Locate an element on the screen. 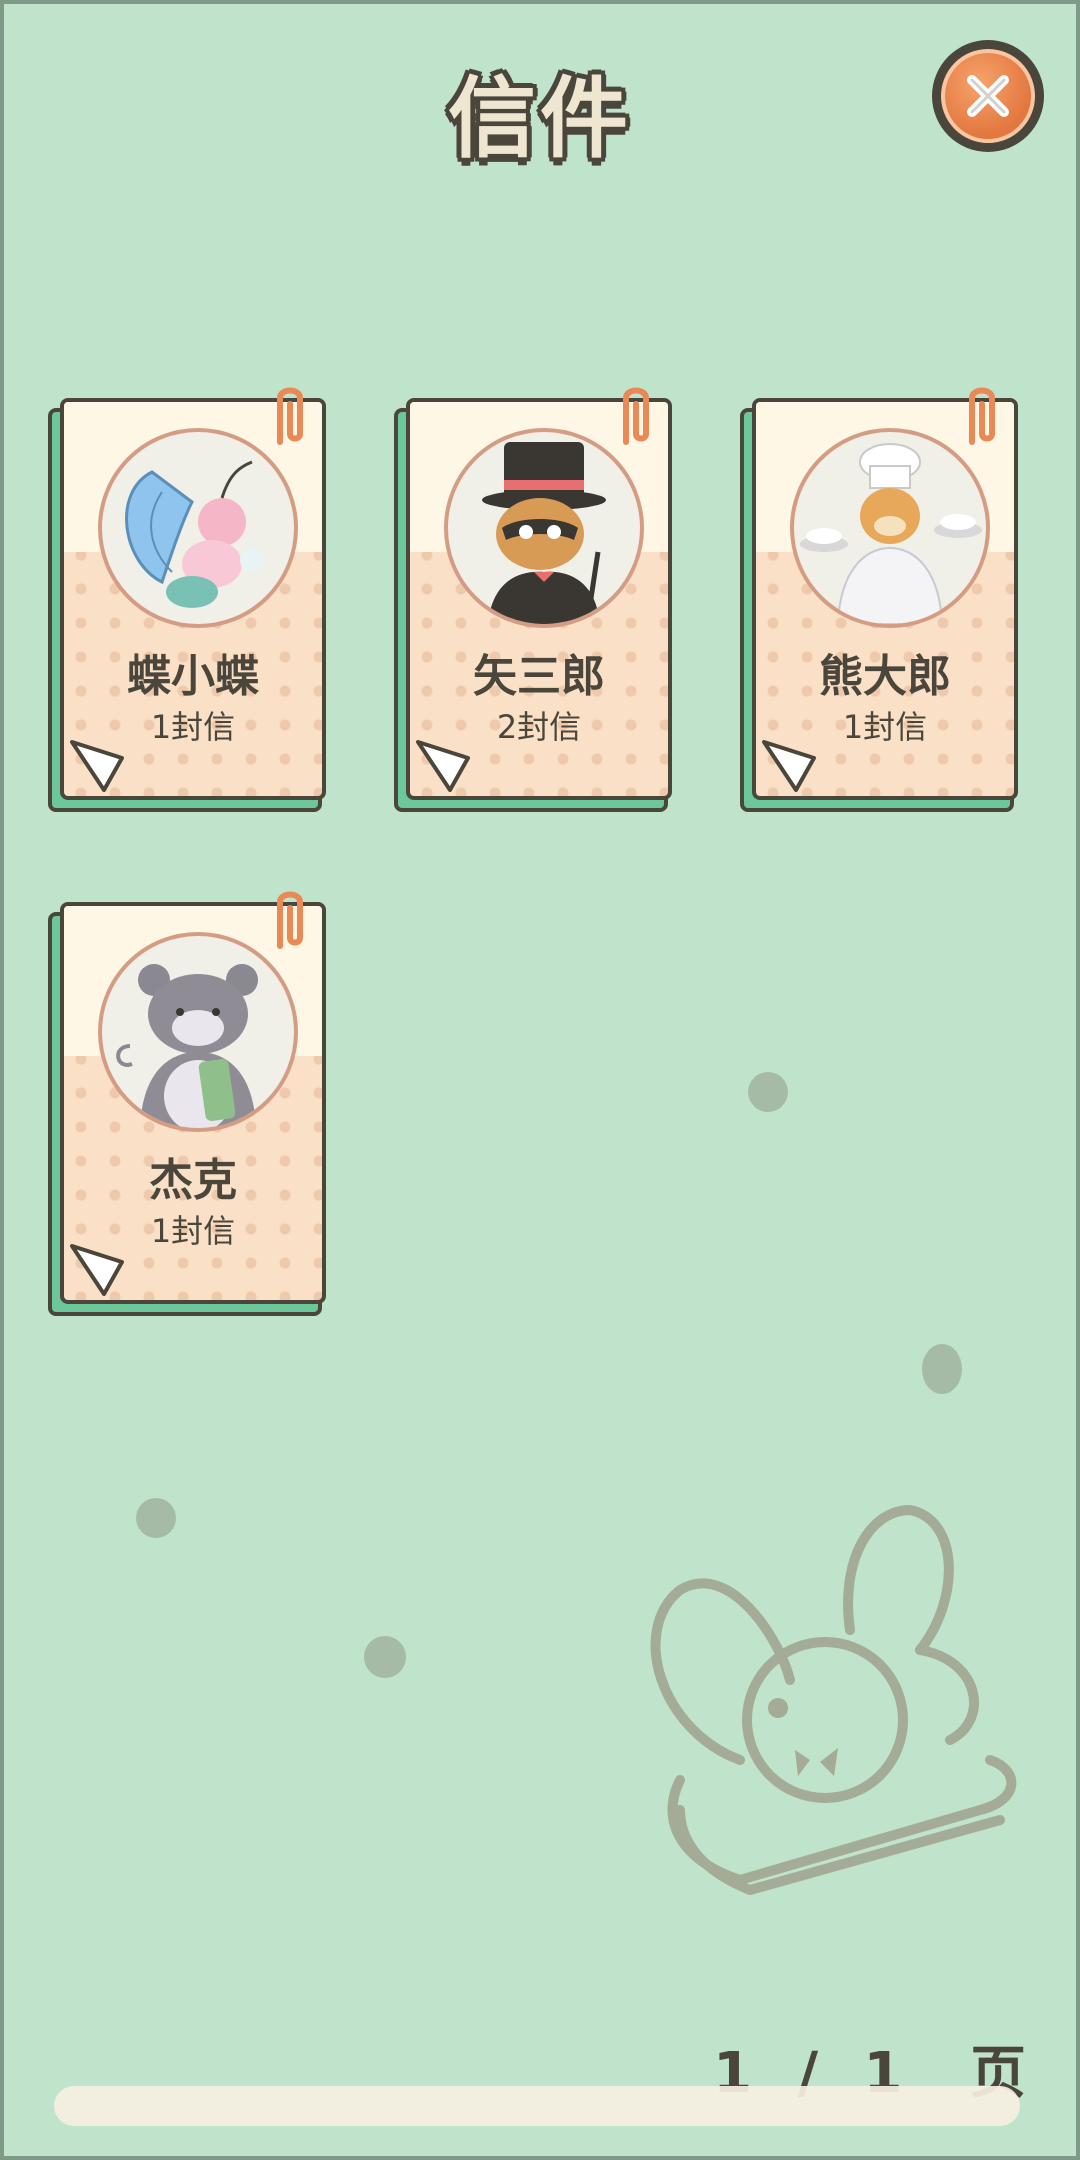 The width and height of the screenshot is (1080, 2160). letter-sender-name: 熊大郎 is located at coordinates (885, 676).